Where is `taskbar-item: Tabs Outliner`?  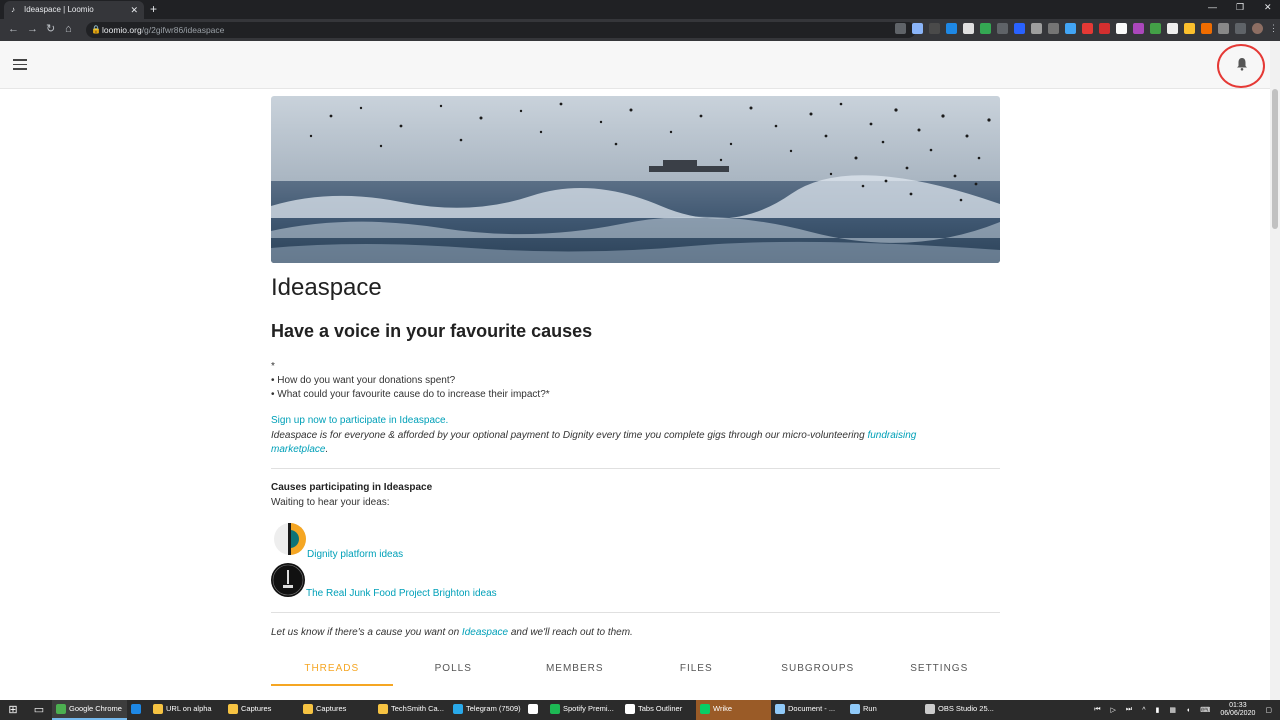 taskbar-item: Tabs Outliner is located at coordinates (658, 710).